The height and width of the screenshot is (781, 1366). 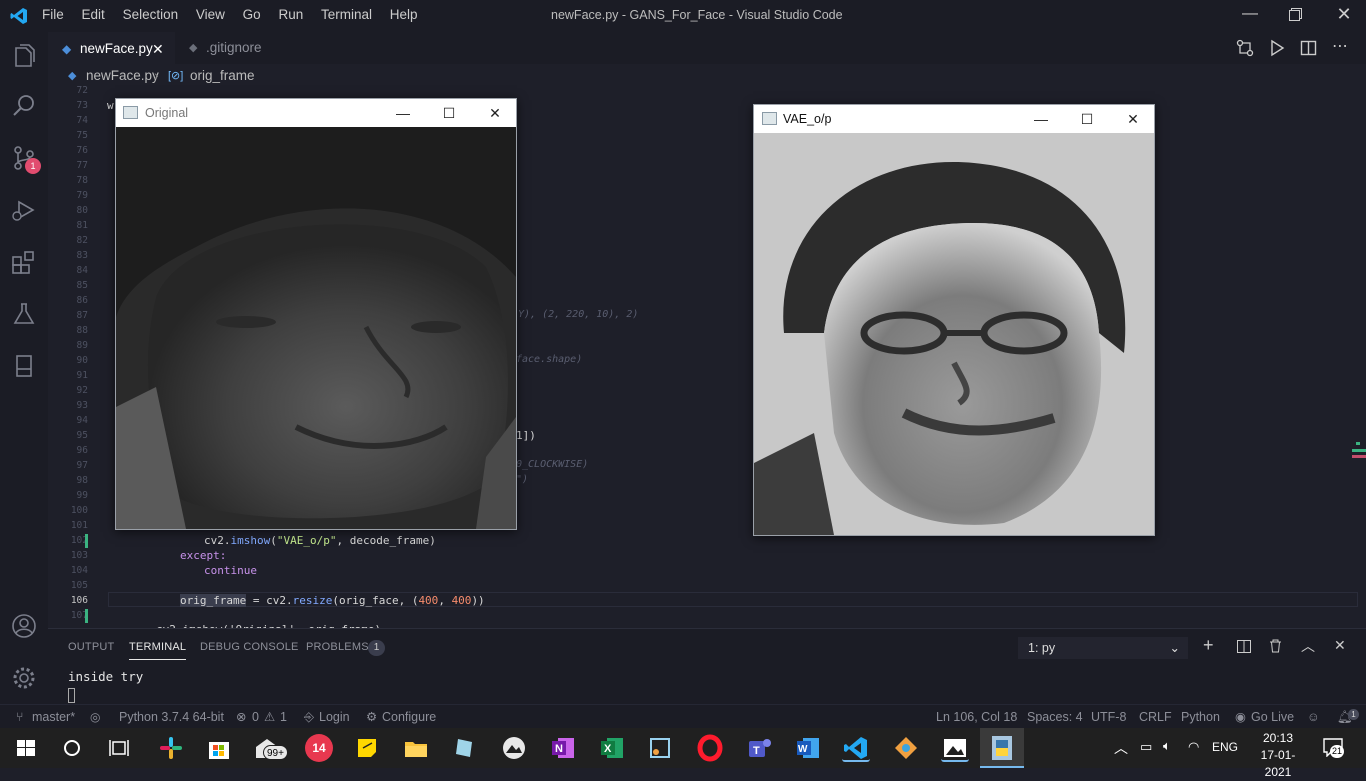 I want to click on more-actions-icon: ⋯, so click(x=1340, y=46).